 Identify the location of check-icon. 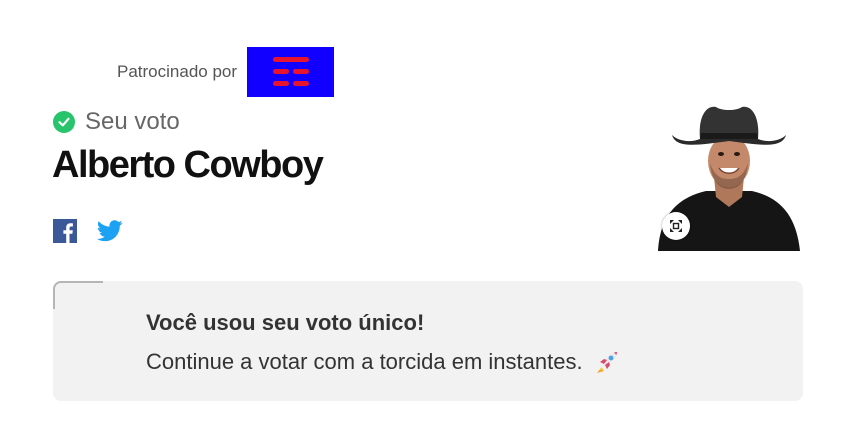
(64, 122).